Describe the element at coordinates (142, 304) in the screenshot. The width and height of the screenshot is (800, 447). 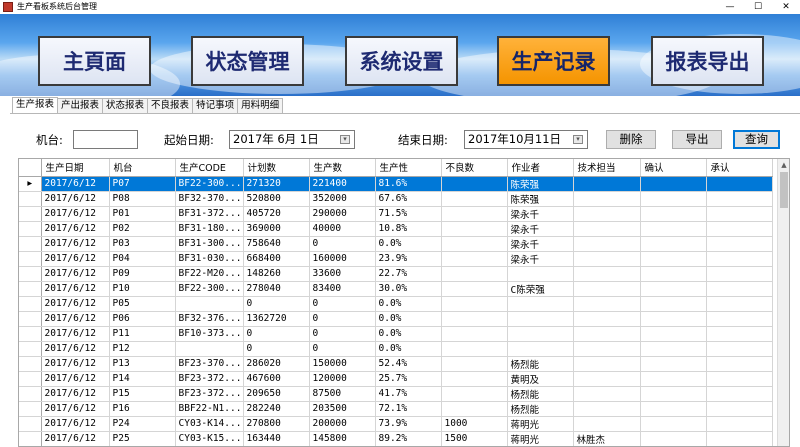
I see `table-cell: P05` at that location.